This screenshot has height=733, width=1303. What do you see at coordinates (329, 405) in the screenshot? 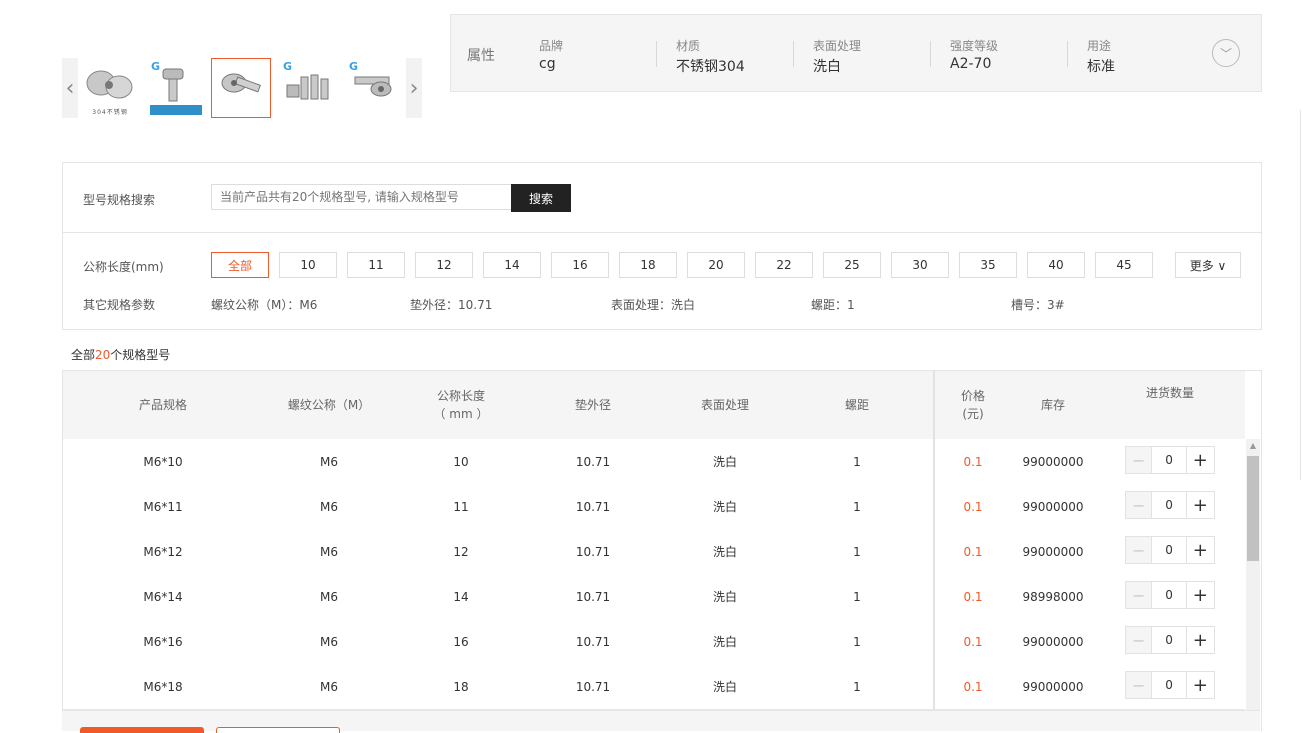
I see `header-thread: 螺纹公称（M）` at bounding box center [329, 405].